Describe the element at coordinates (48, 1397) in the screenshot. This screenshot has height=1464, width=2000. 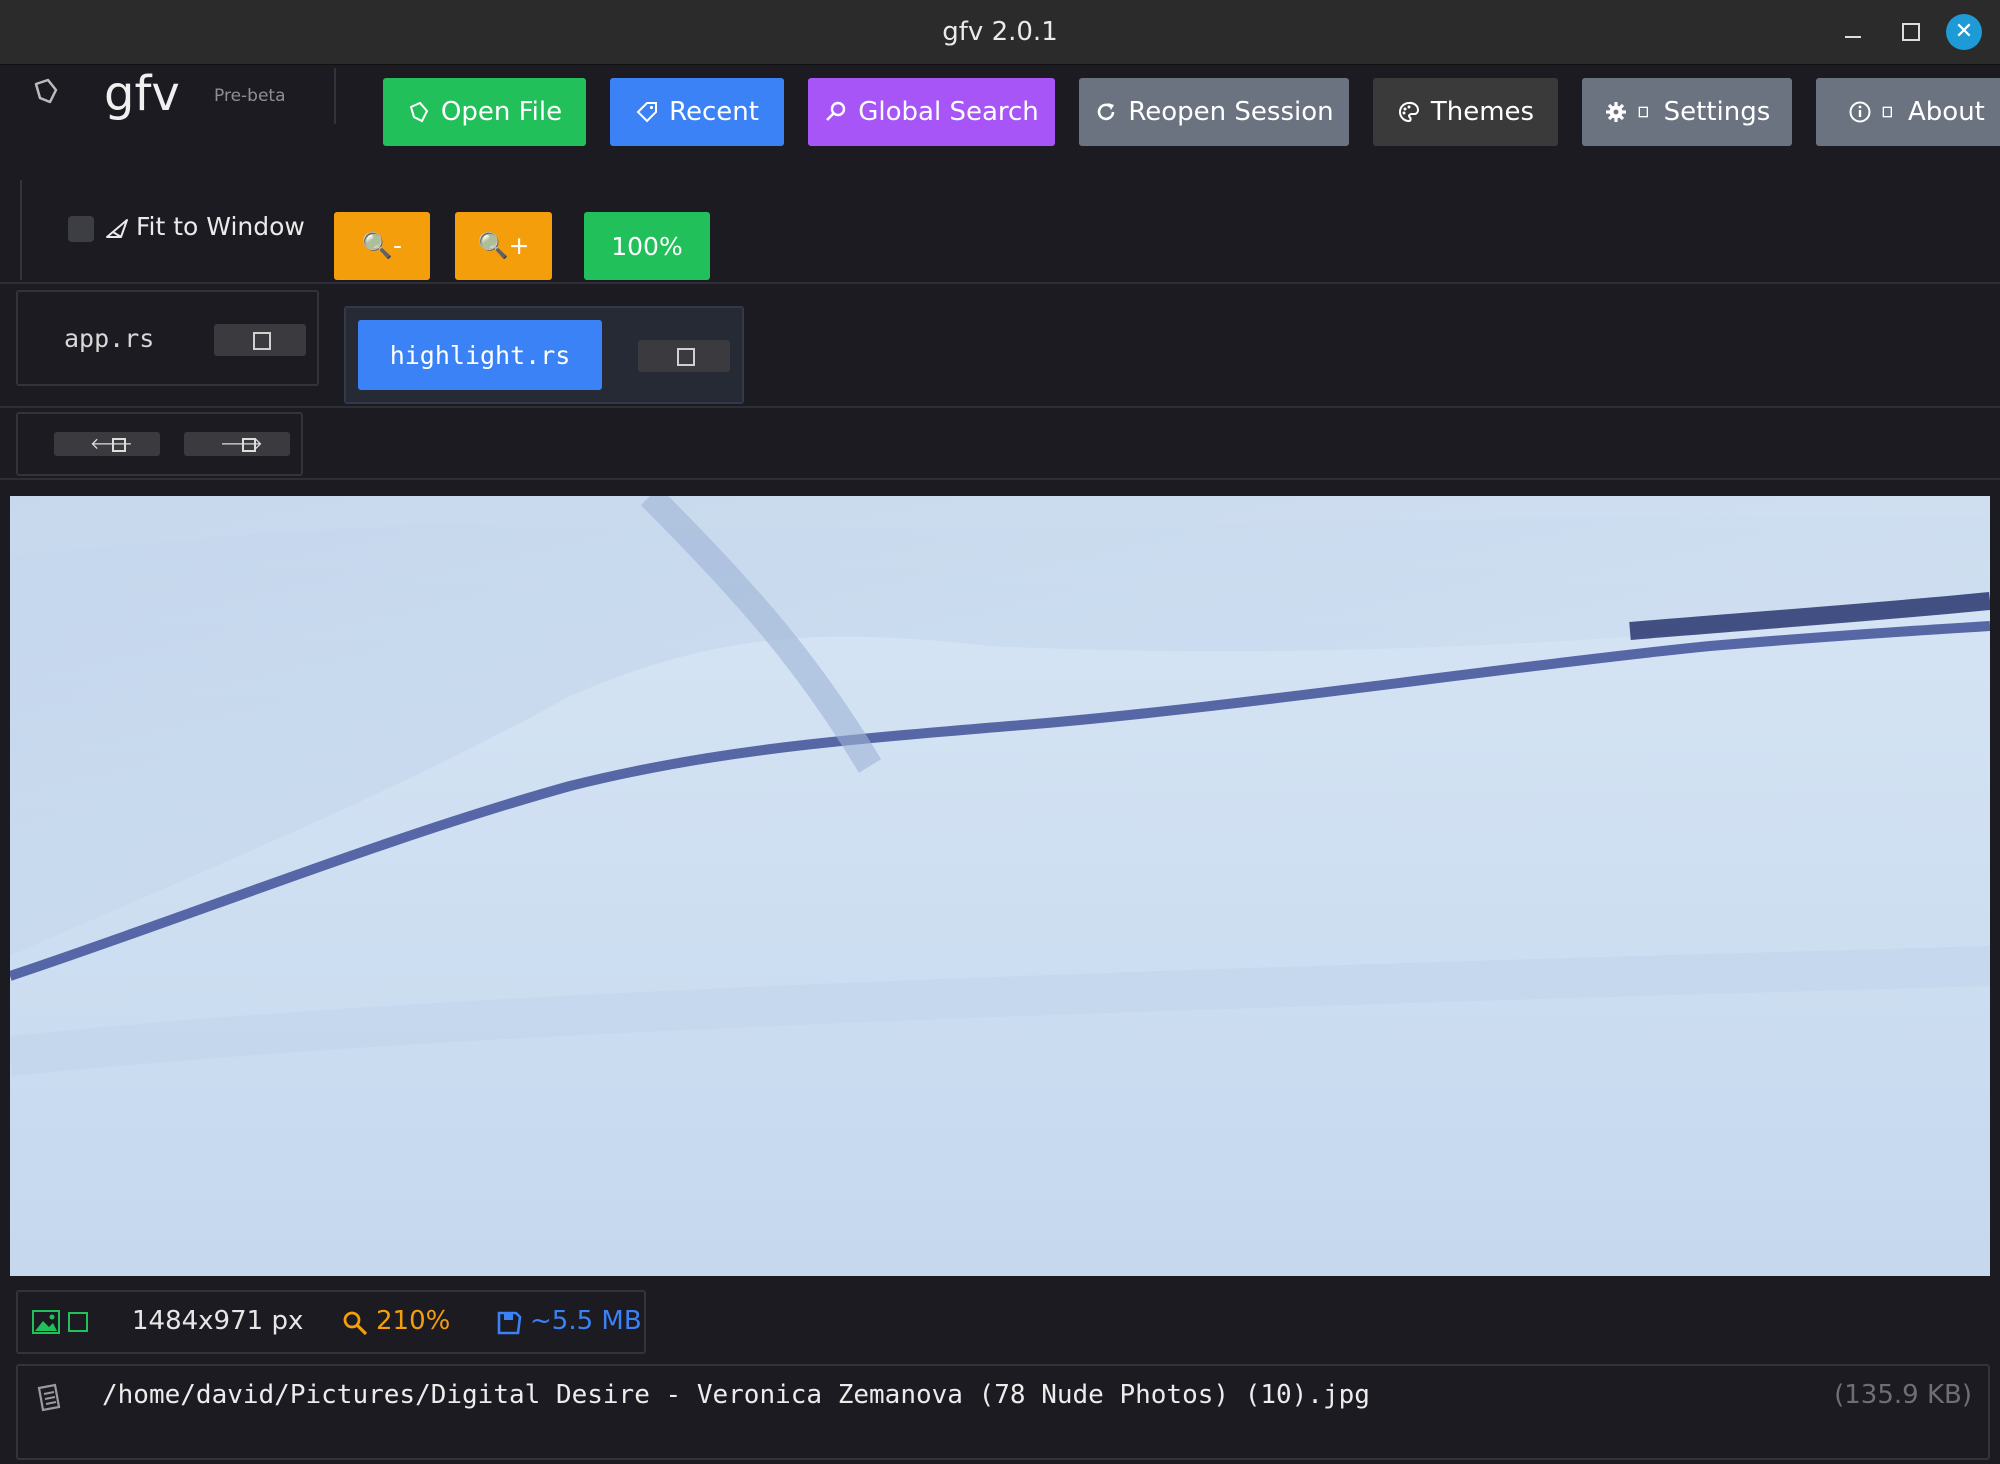
I see `clipboard-icon` at that location.